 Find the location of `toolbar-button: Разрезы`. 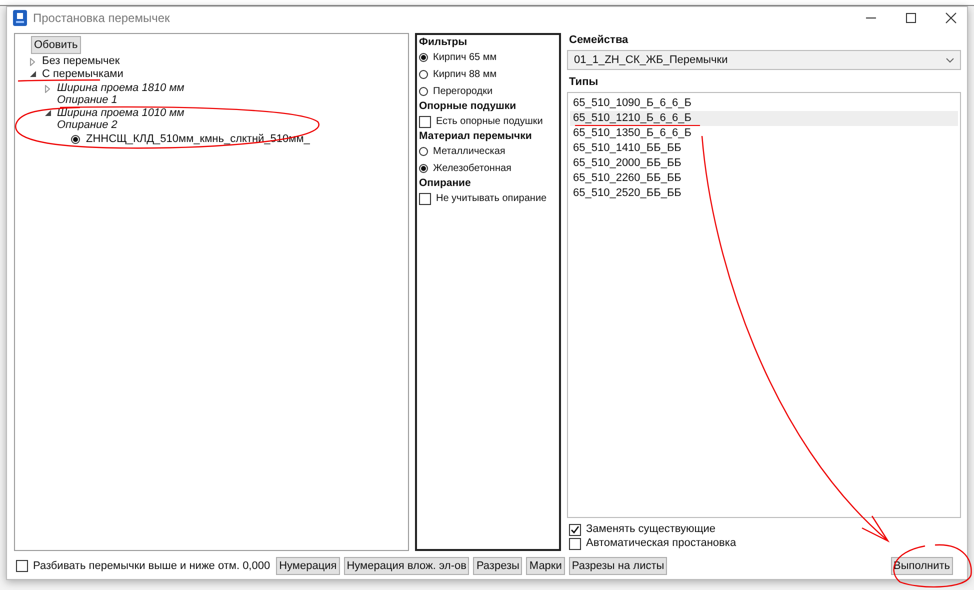

toolbar-button: Разрезы is located at coordinates (497, 566).